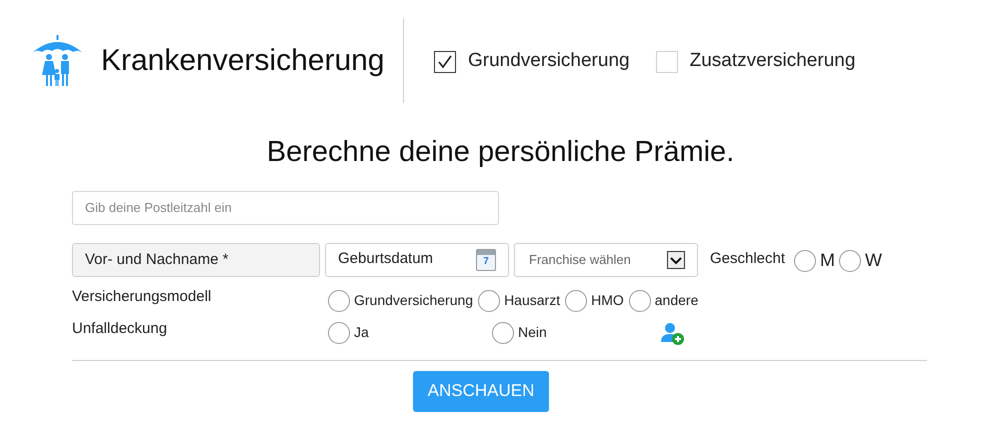 The height and width of the screenshot is (430, 983). What do you see at coordinates (532, 332) in the screenshot?
I see `radio-label: Nein` at bounding box center [532, 332].